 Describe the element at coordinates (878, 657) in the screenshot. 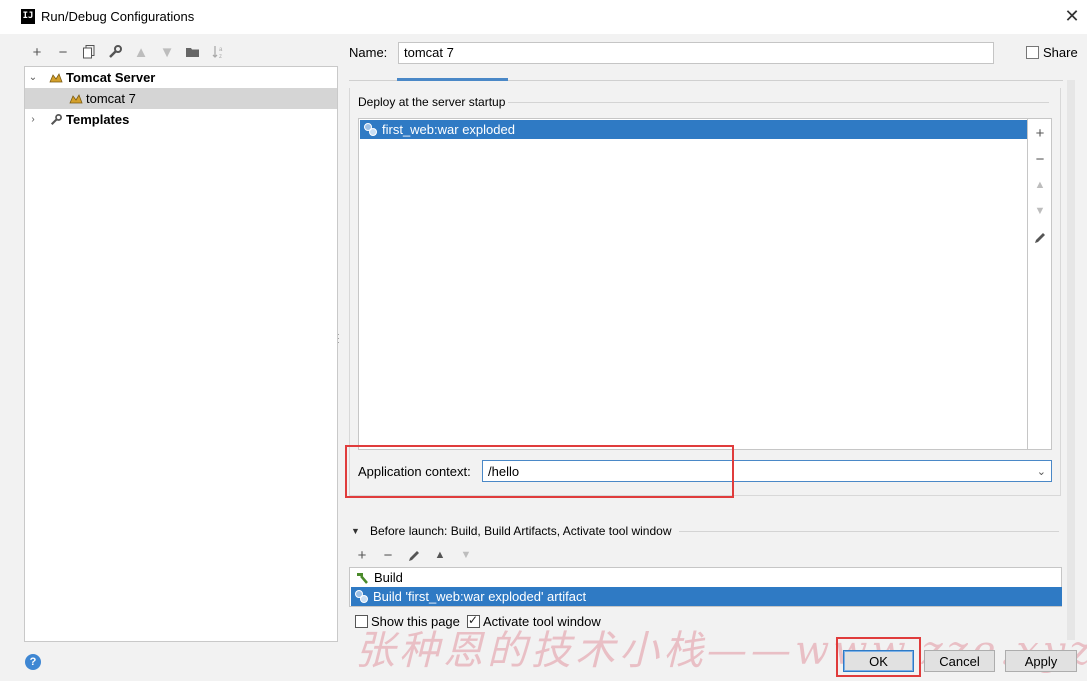

I see `highlight-box-ok` at that location.